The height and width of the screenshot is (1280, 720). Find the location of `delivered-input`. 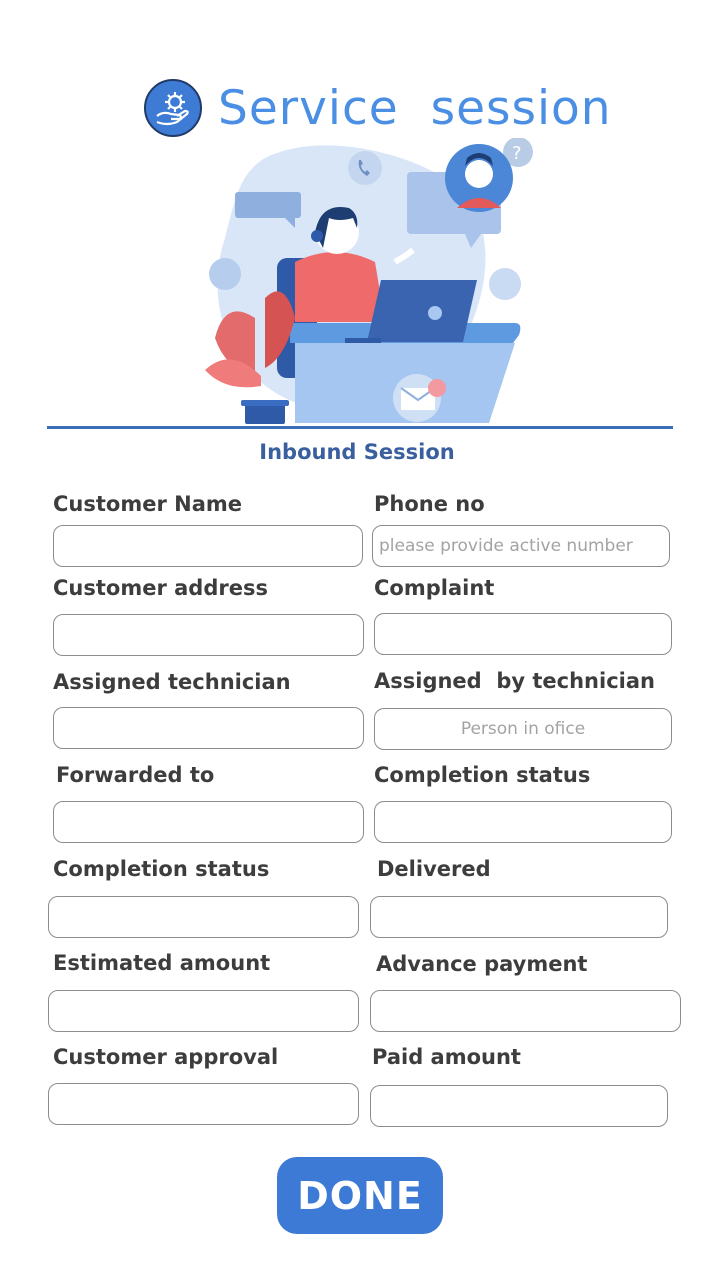

delivered-input is located at coordinates (519, 917).